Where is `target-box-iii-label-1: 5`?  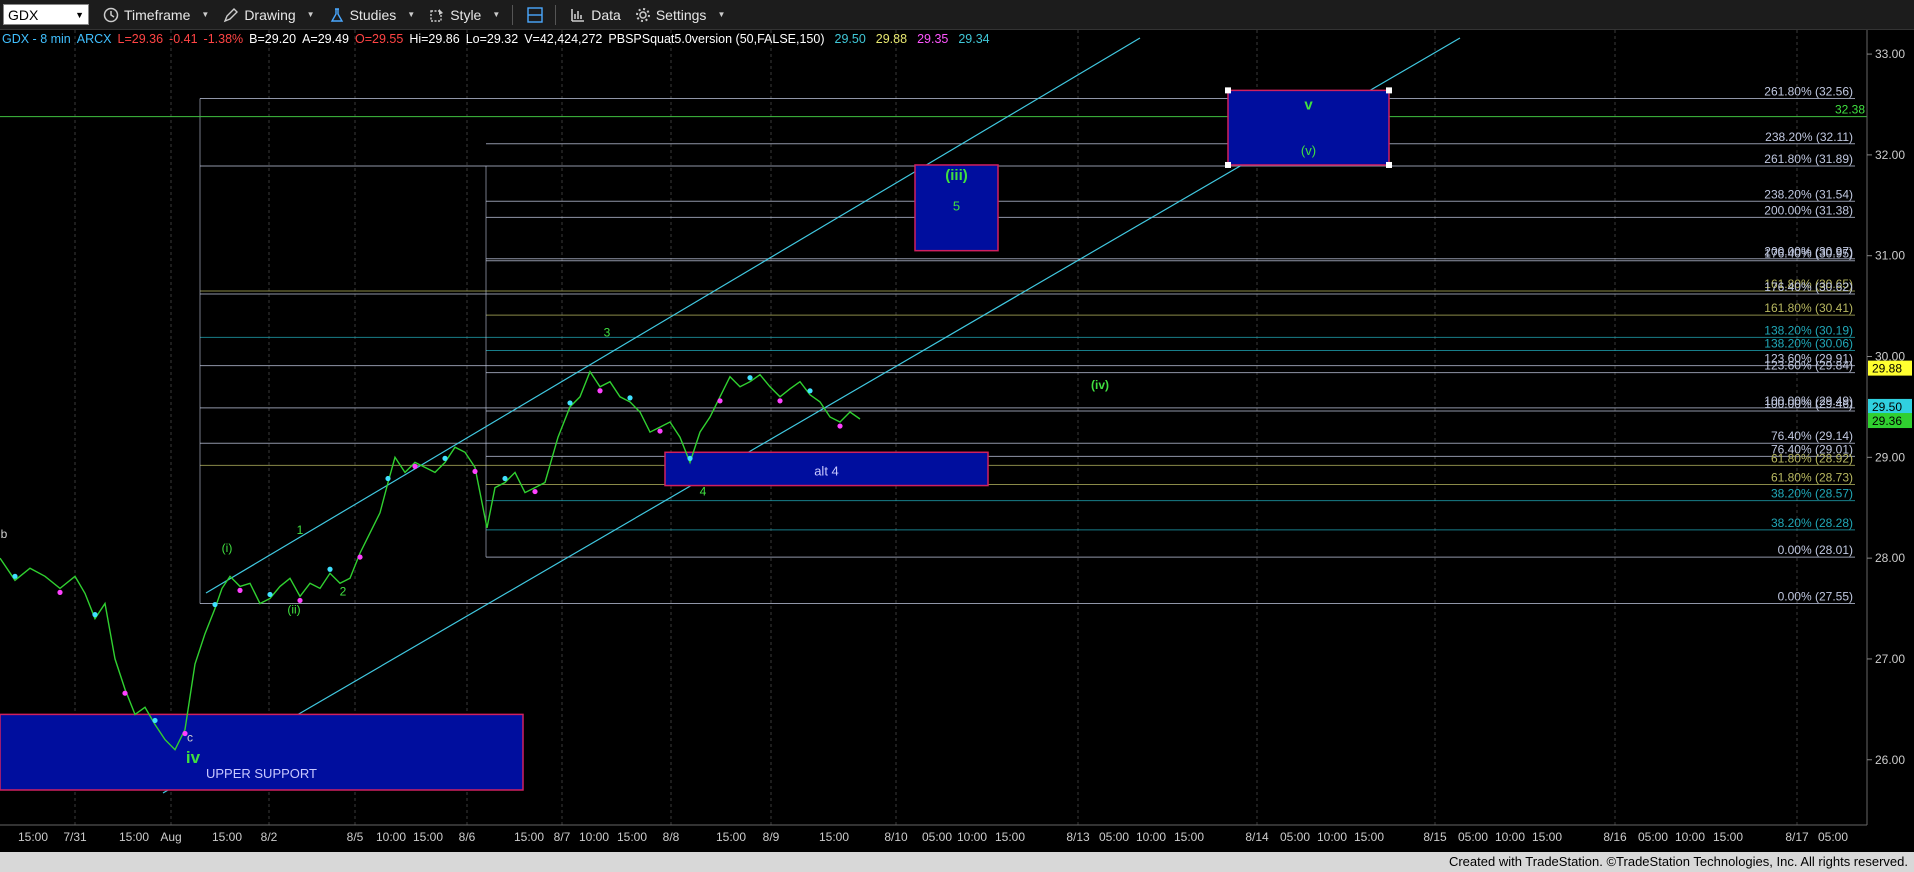 target-box-iii-label-1: 5 is located at coordinates (956, 205).